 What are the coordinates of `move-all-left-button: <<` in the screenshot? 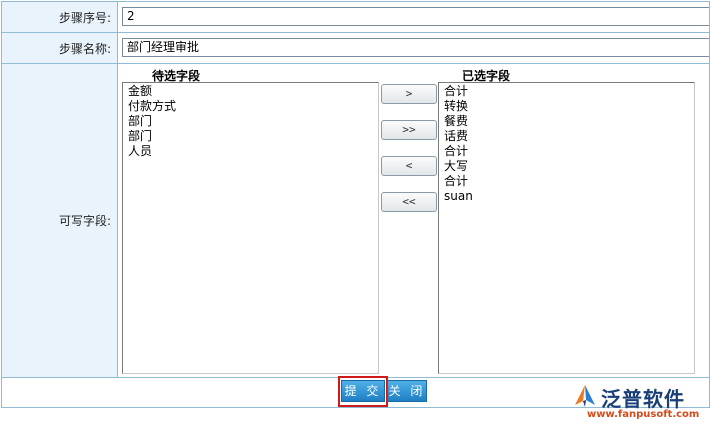 It's located at (409, 202).